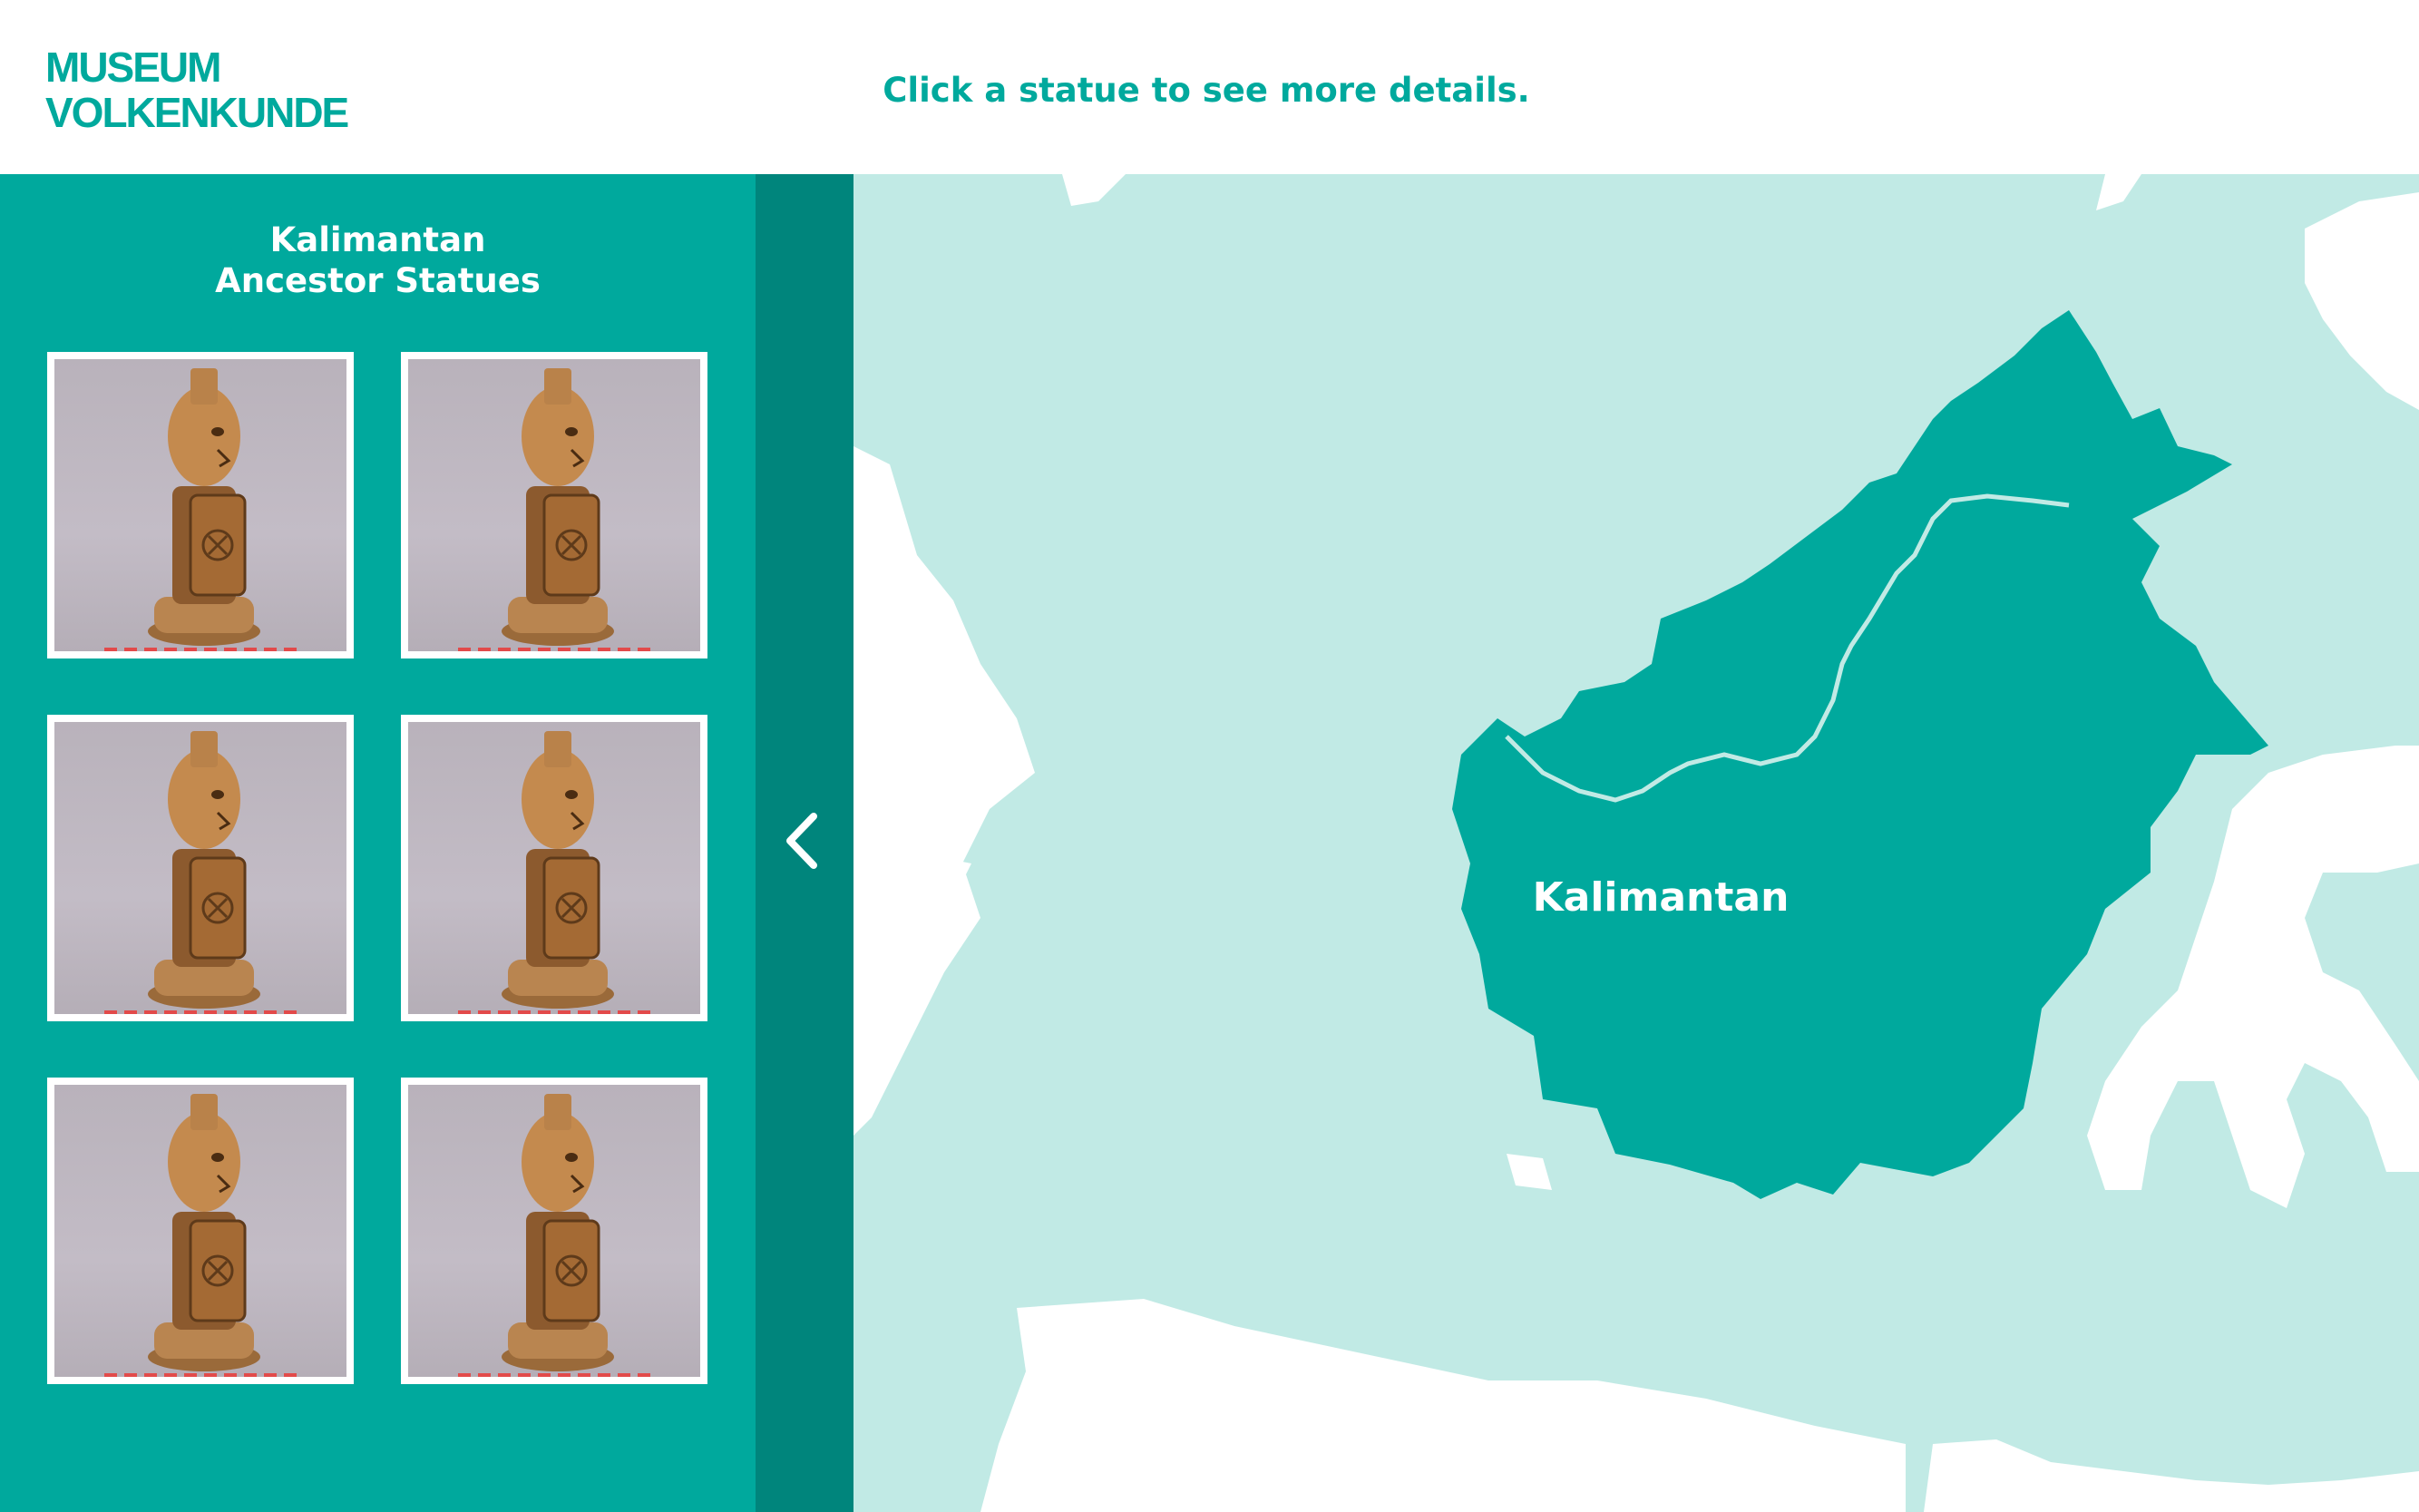 Image resolution: width=2419 pixels, height=1512 pixels. Describe the element at coordinates (132, 67) in the screenshot. I see `svg-text: MUSEUM` at that location.